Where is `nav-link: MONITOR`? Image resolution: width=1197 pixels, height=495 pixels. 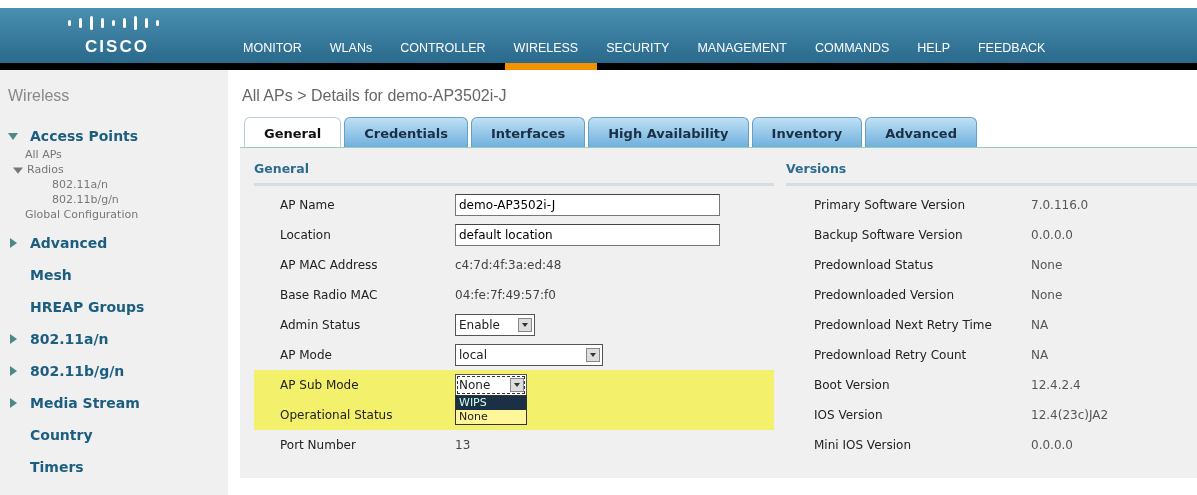 nav-link: MONITOR is located at coordinates (277, 54).